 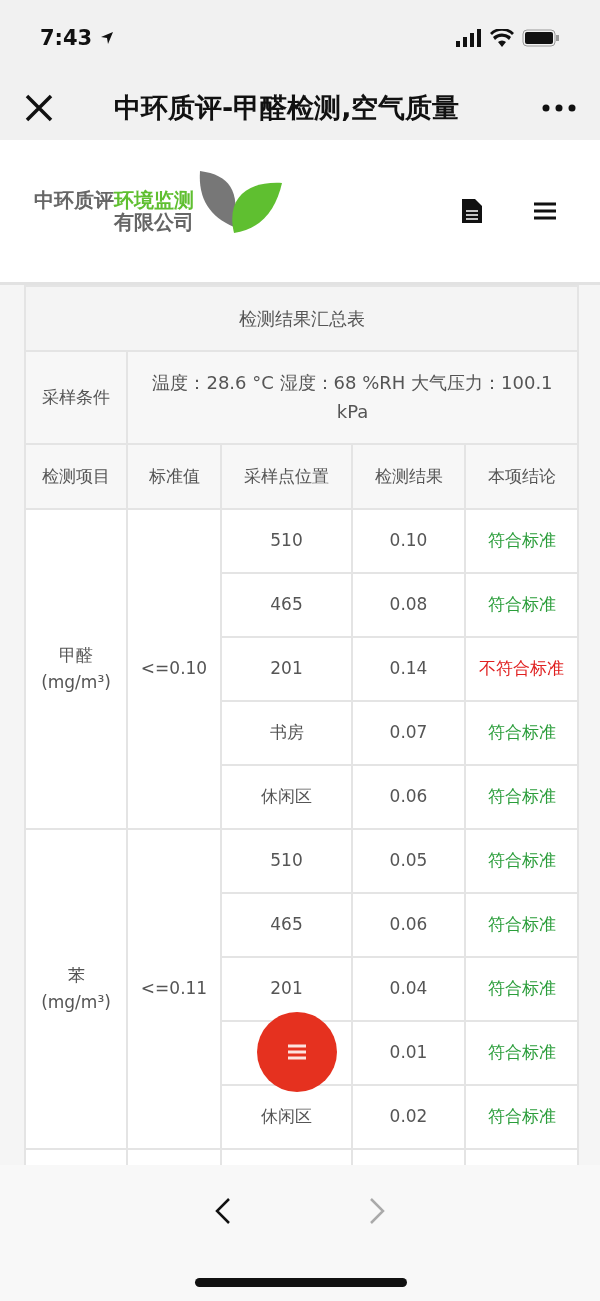 What do you see at coordinates (469, 37) in the screenshot?
I see `signal-icon` at bounding box center [469, 37].